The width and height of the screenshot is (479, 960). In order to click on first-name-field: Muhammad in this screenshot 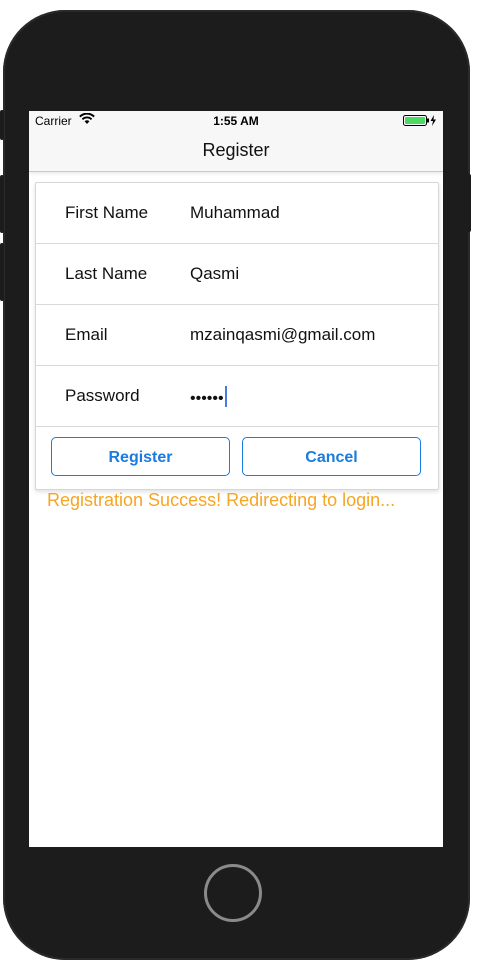, I will do `click(235, 213)`.